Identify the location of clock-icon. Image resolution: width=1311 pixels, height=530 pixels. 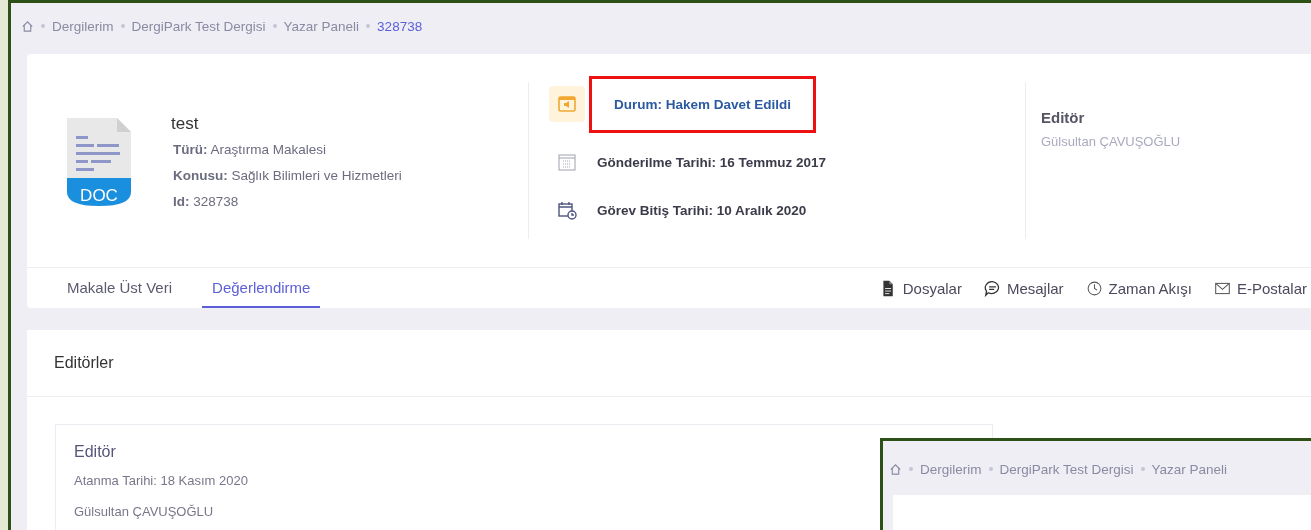
(1094, 288).